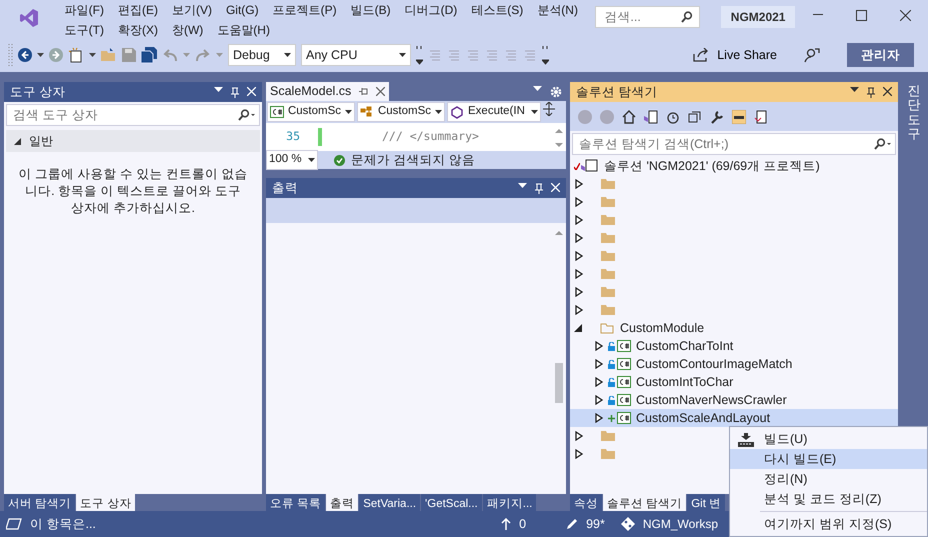 The image size is (928, 537). What do you see at coordinates (133, 191) in the screenshot?
I see `empty-group-message: 이 그룹에 사용할 수 있는 컨트롤이 없습니다. 항목을 이 텍스트로 끌어와 도구 상자에 추가하십시오.` at bounding box center [133, 191].